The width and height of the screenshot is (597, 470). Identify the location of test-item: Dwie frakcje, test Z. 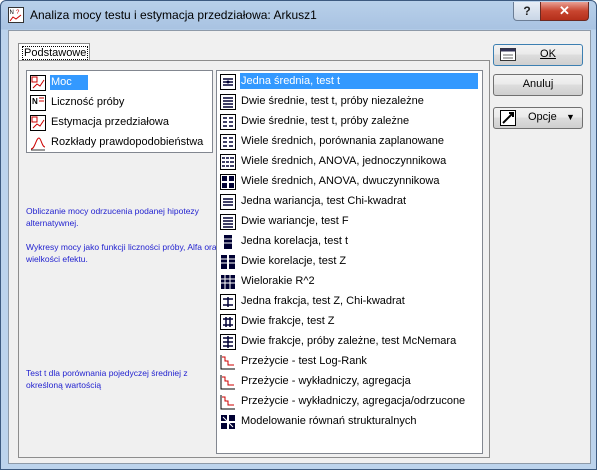
(349, 322).